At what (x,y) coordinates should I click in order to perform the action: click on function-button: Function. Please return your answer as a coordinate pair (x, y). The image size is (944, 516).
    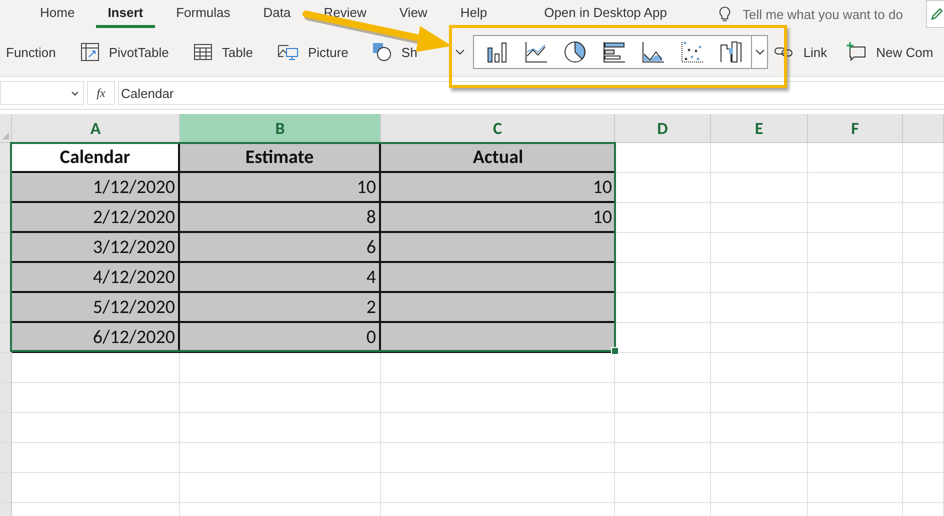
    Looking at the image, I should click on (31, 52).